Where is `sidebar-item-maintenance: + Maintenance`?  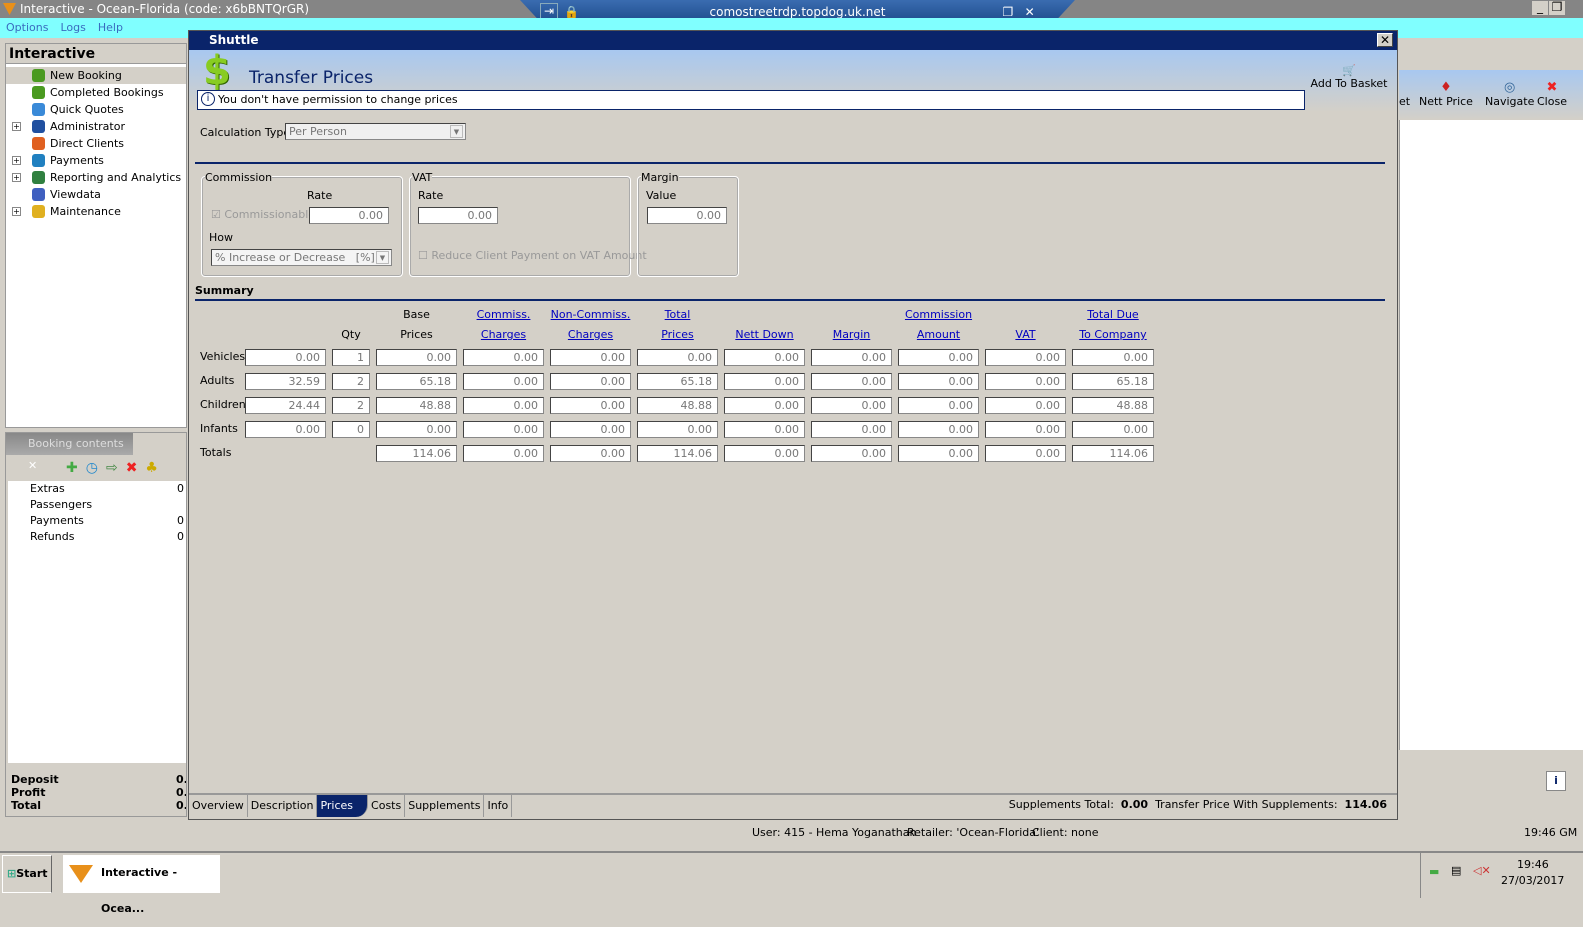 sidebar-item-maintenance: + Maintenance is located at coordinates (96, 211).